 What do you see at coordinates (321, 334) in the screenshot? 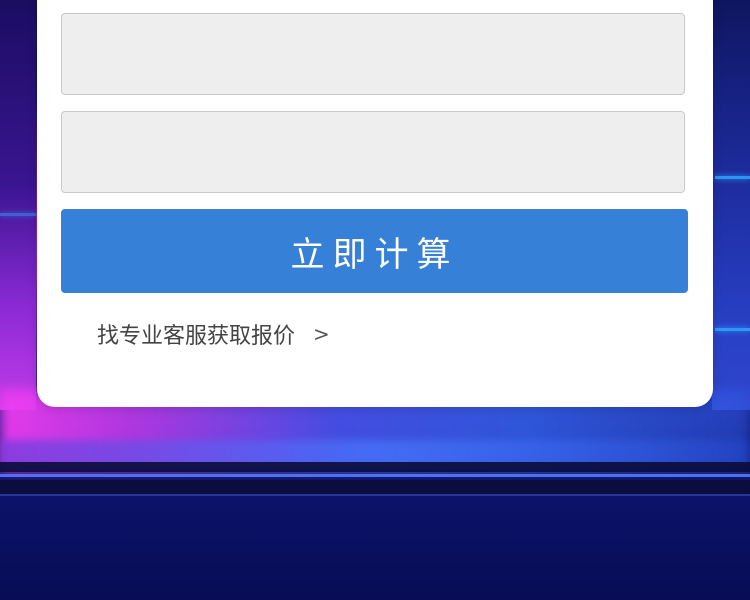
I see `chevron-right-icon: >` at bounding box center [321, 334].